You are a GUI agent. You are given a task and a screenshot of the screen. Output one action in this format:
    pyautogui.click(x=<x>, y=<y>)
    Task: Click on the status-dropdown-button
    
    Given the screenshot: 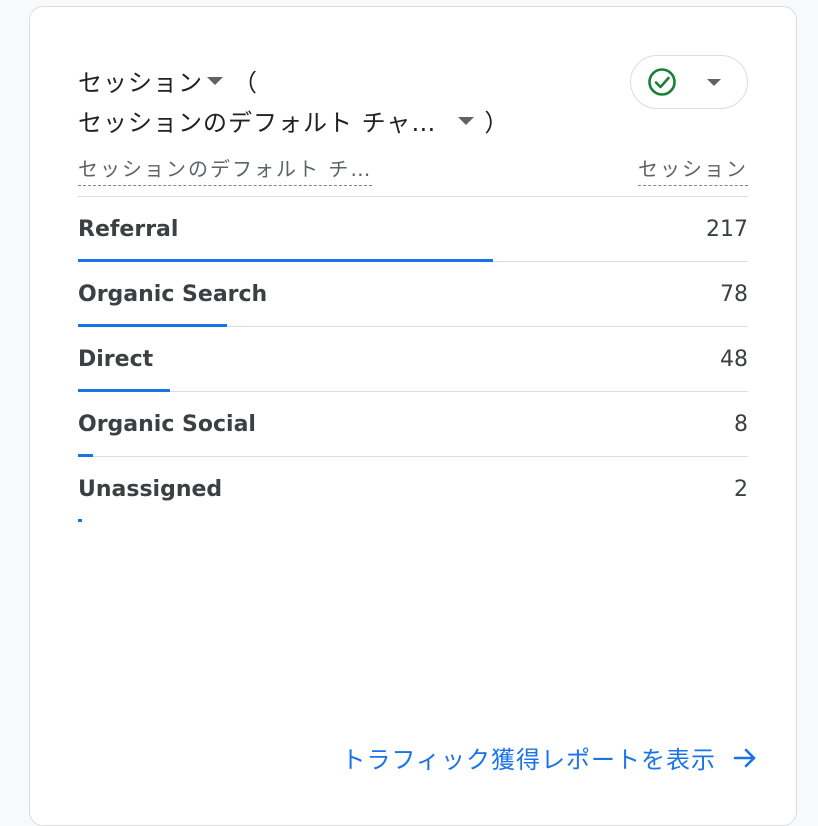 What is the action you would take?
    pyautogui.click(x=689, y=82)
    